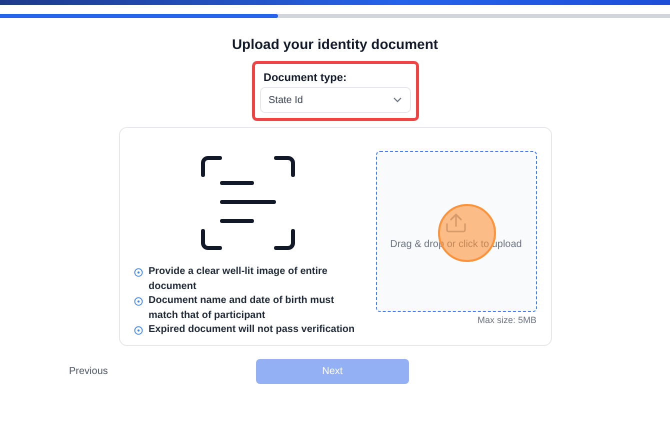  I want to click on document-scan-icon, so click(248, 203).